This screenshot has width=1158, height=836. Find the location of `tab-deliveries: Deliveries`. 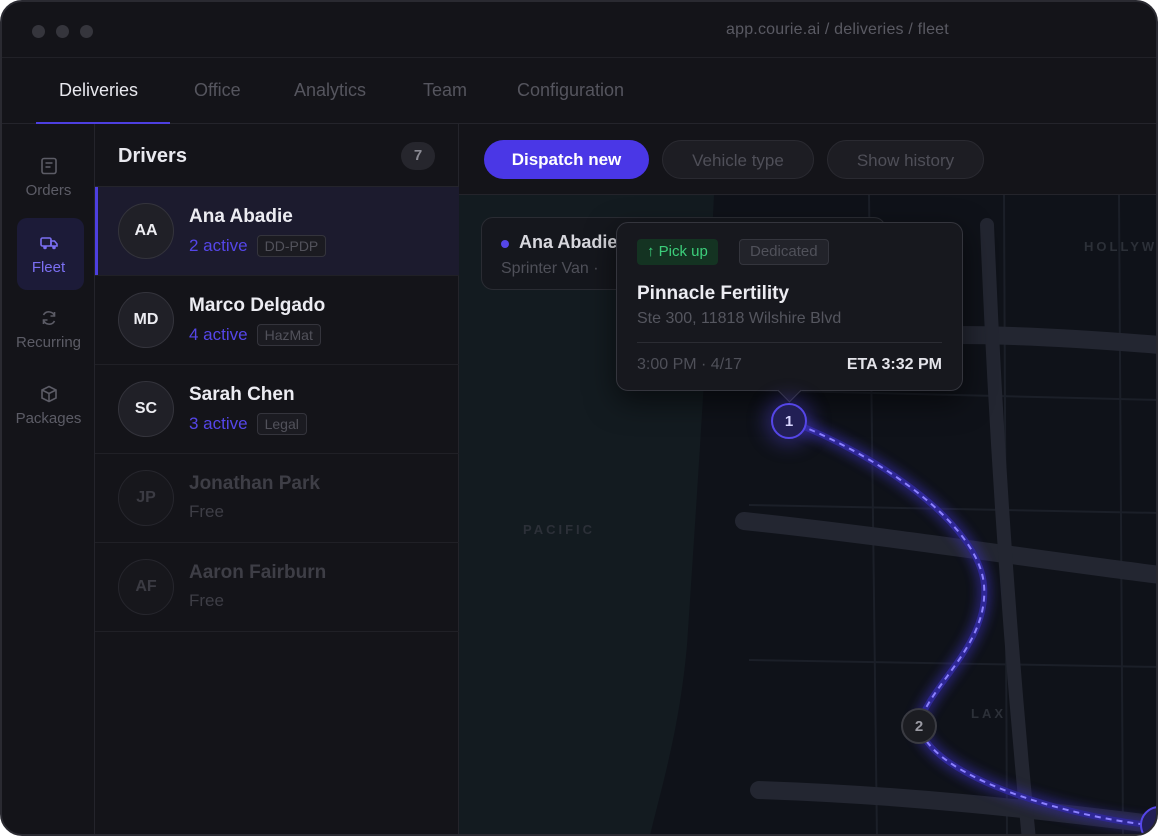

tab-deliveries: Deliveries is located at coordinates (98, 90).